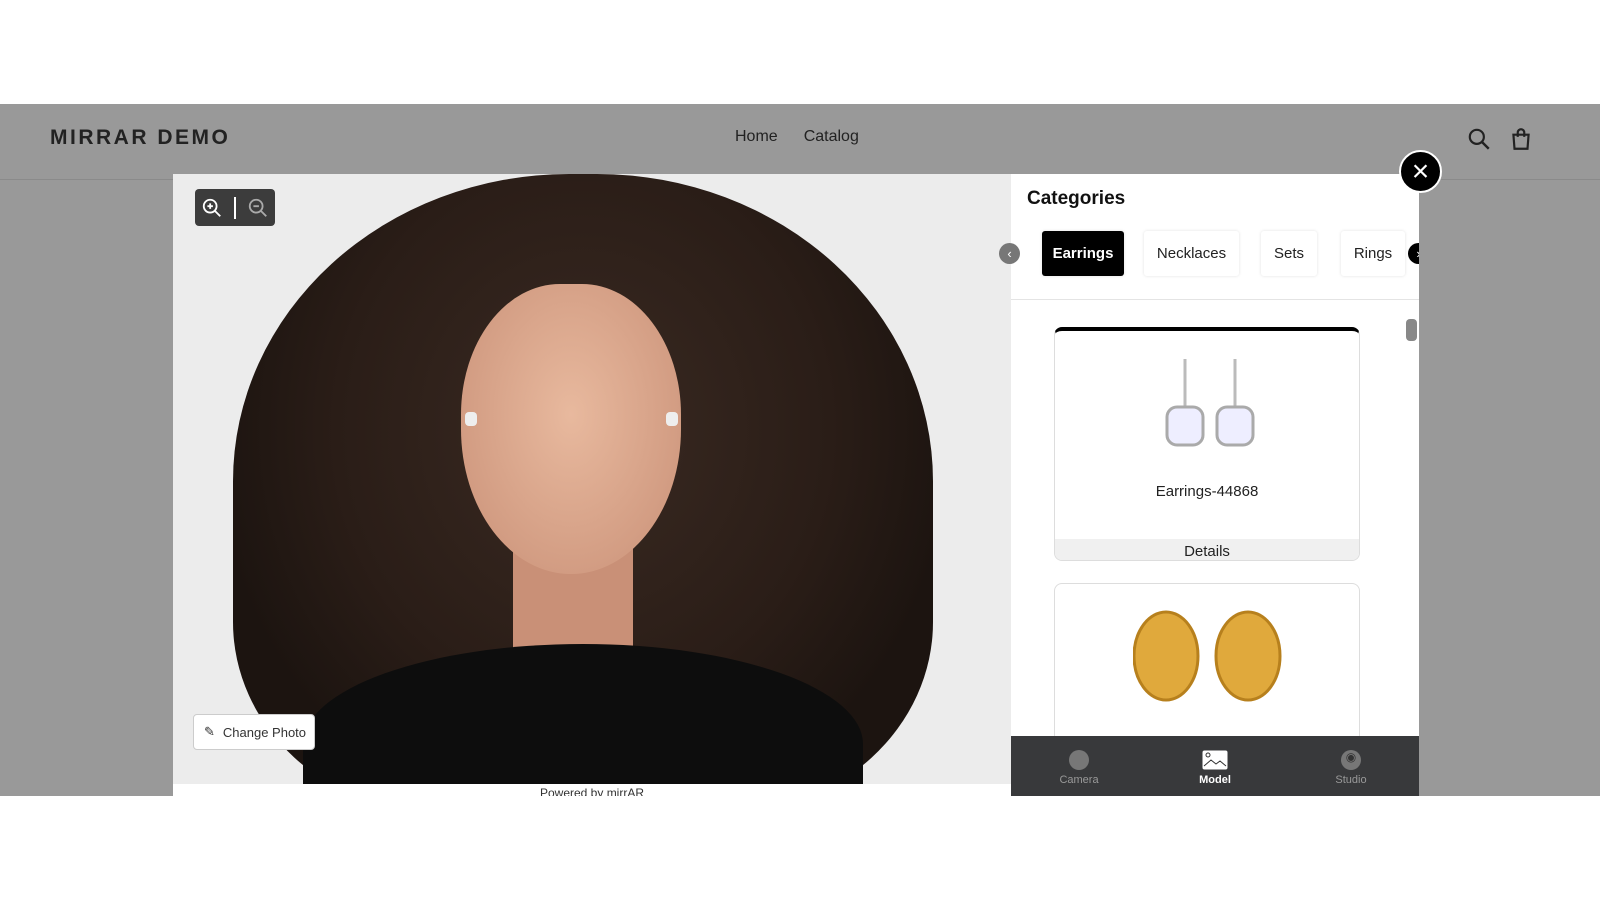  Describe the element at coordinates (1215, 760) in the screenshot. I see `image-icon` at that location.